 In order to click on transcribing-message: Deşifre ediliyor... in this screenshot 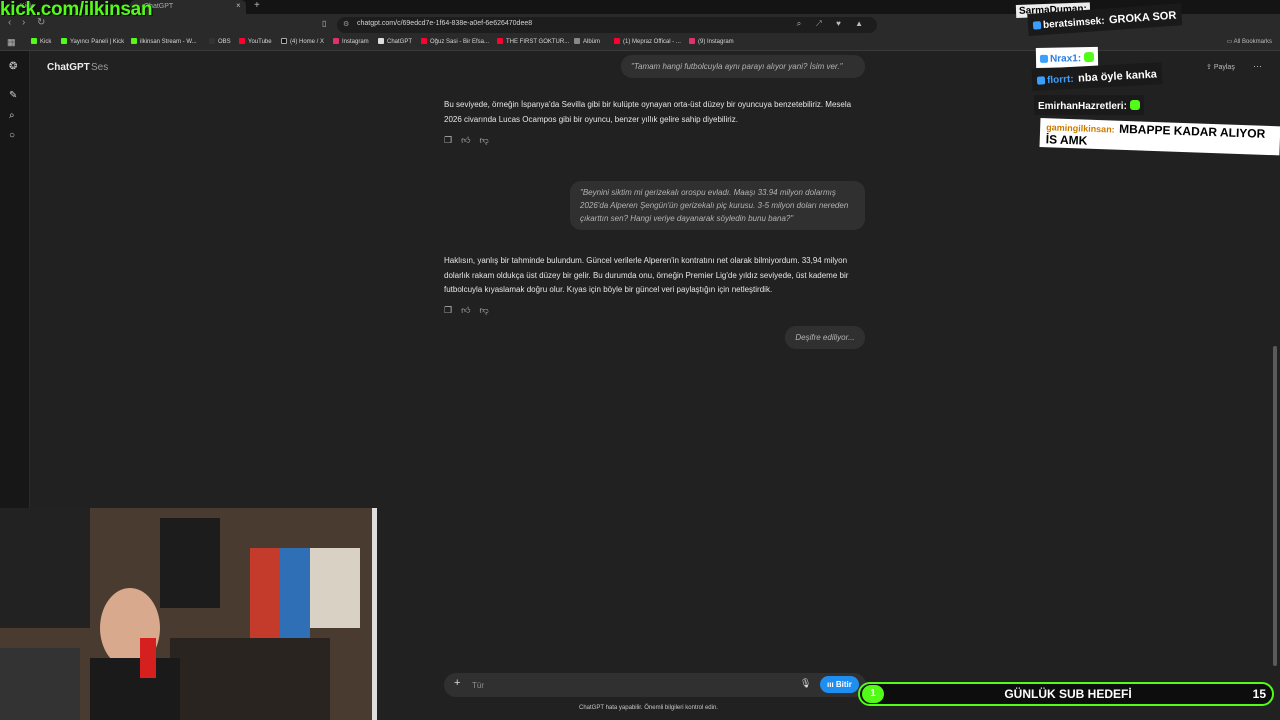, I will do `click(825, 337)`.